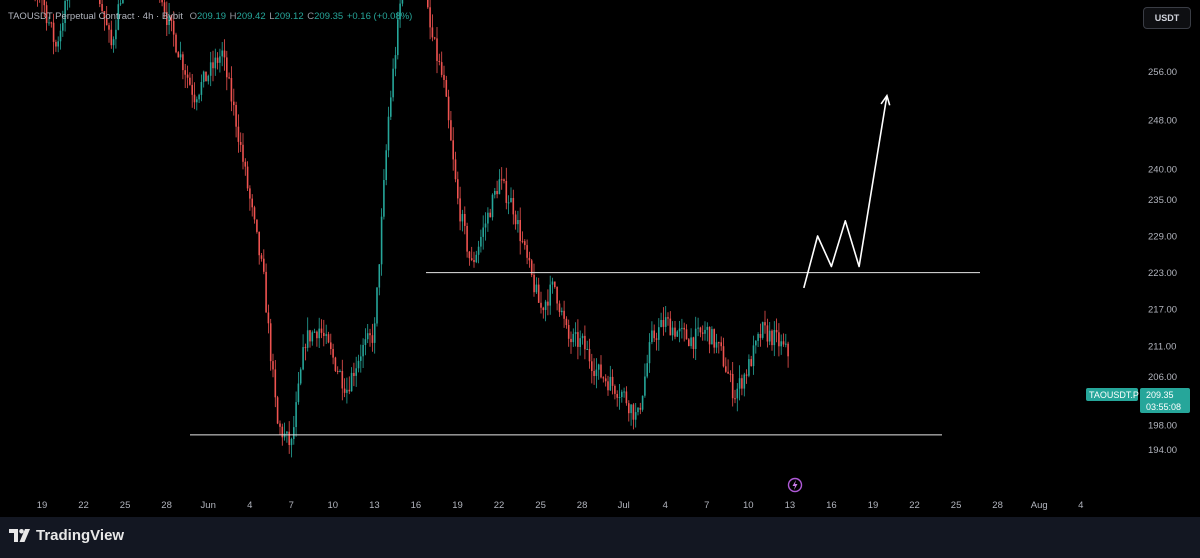 Image resolution: width=1200 pixels, height=558 pixels. Describe the element at coordinates (80, 535) in the screenshot. I see `brand-name: TradingView` at that location.